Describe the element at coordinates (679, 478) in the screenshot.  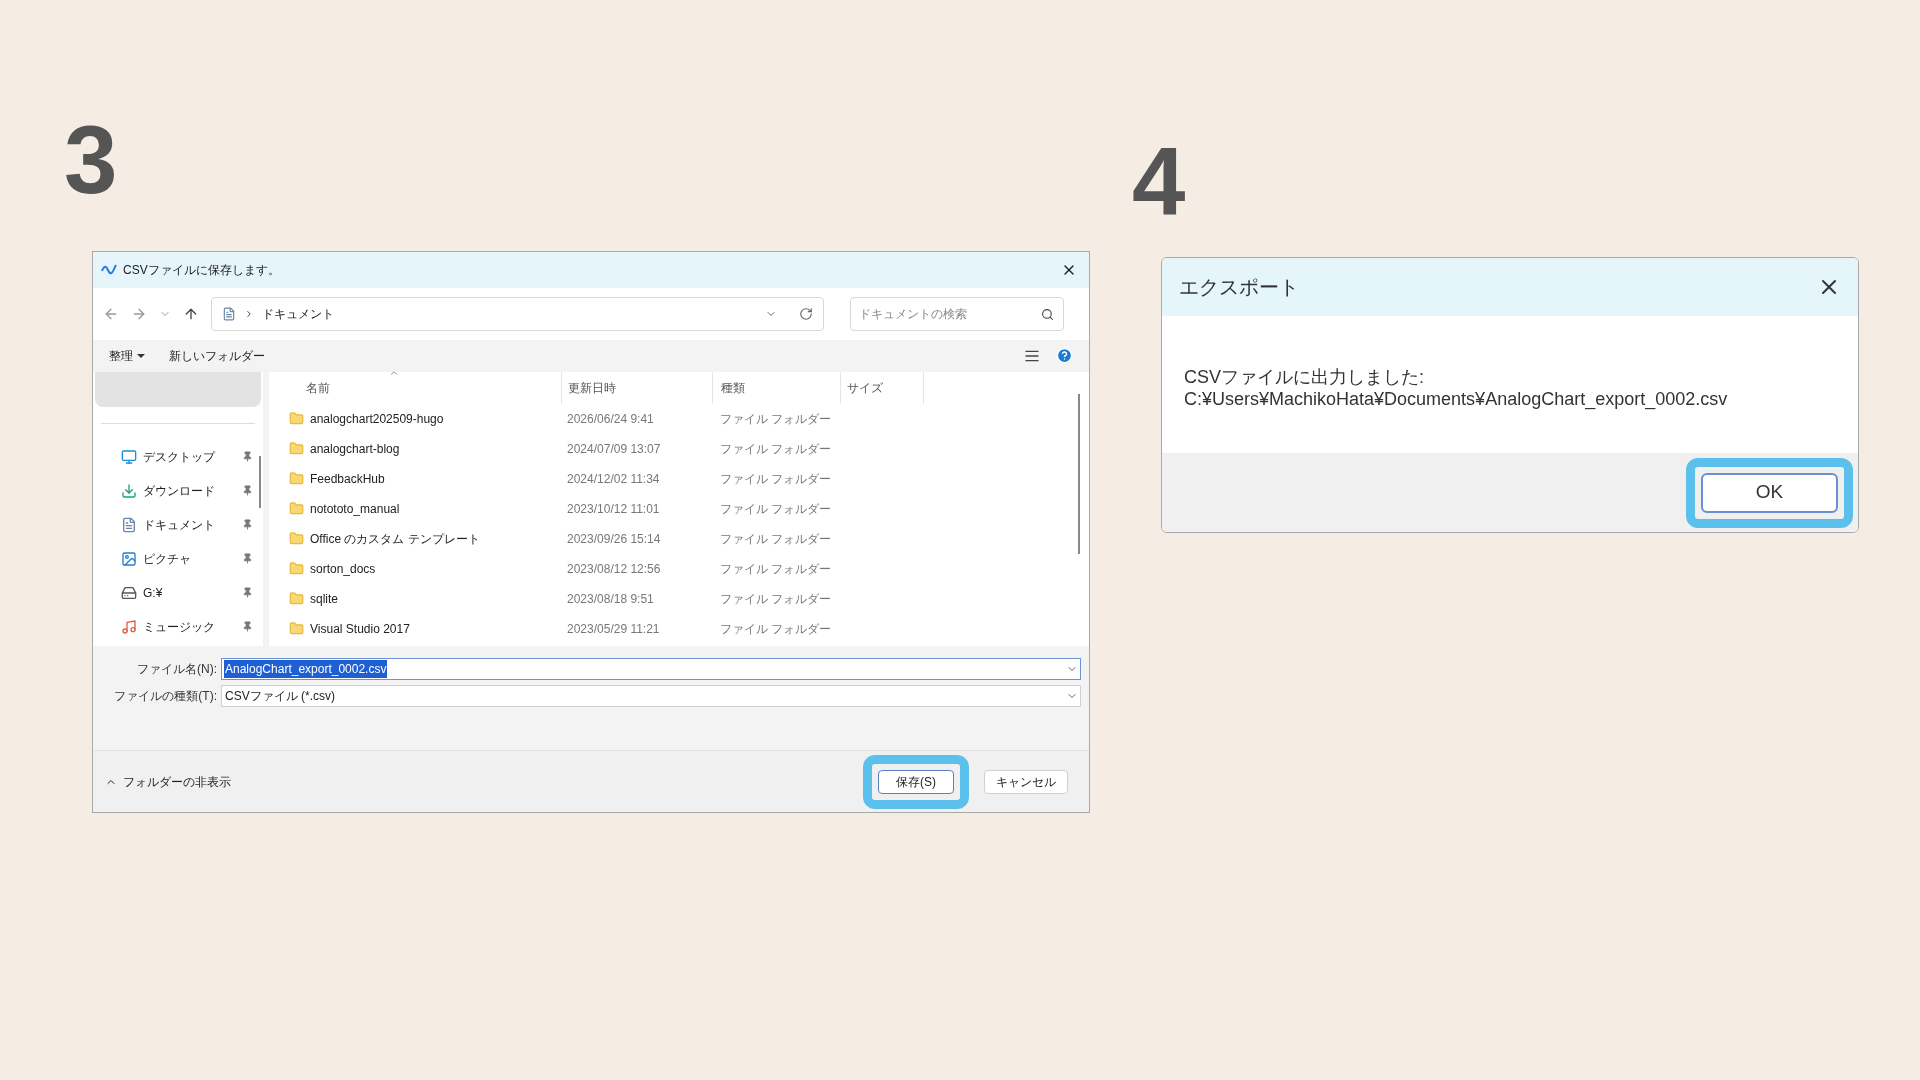
I see `folder-row: FeedbackHub 2024/12/02 11:34 ファイル フォルダー` at that location.